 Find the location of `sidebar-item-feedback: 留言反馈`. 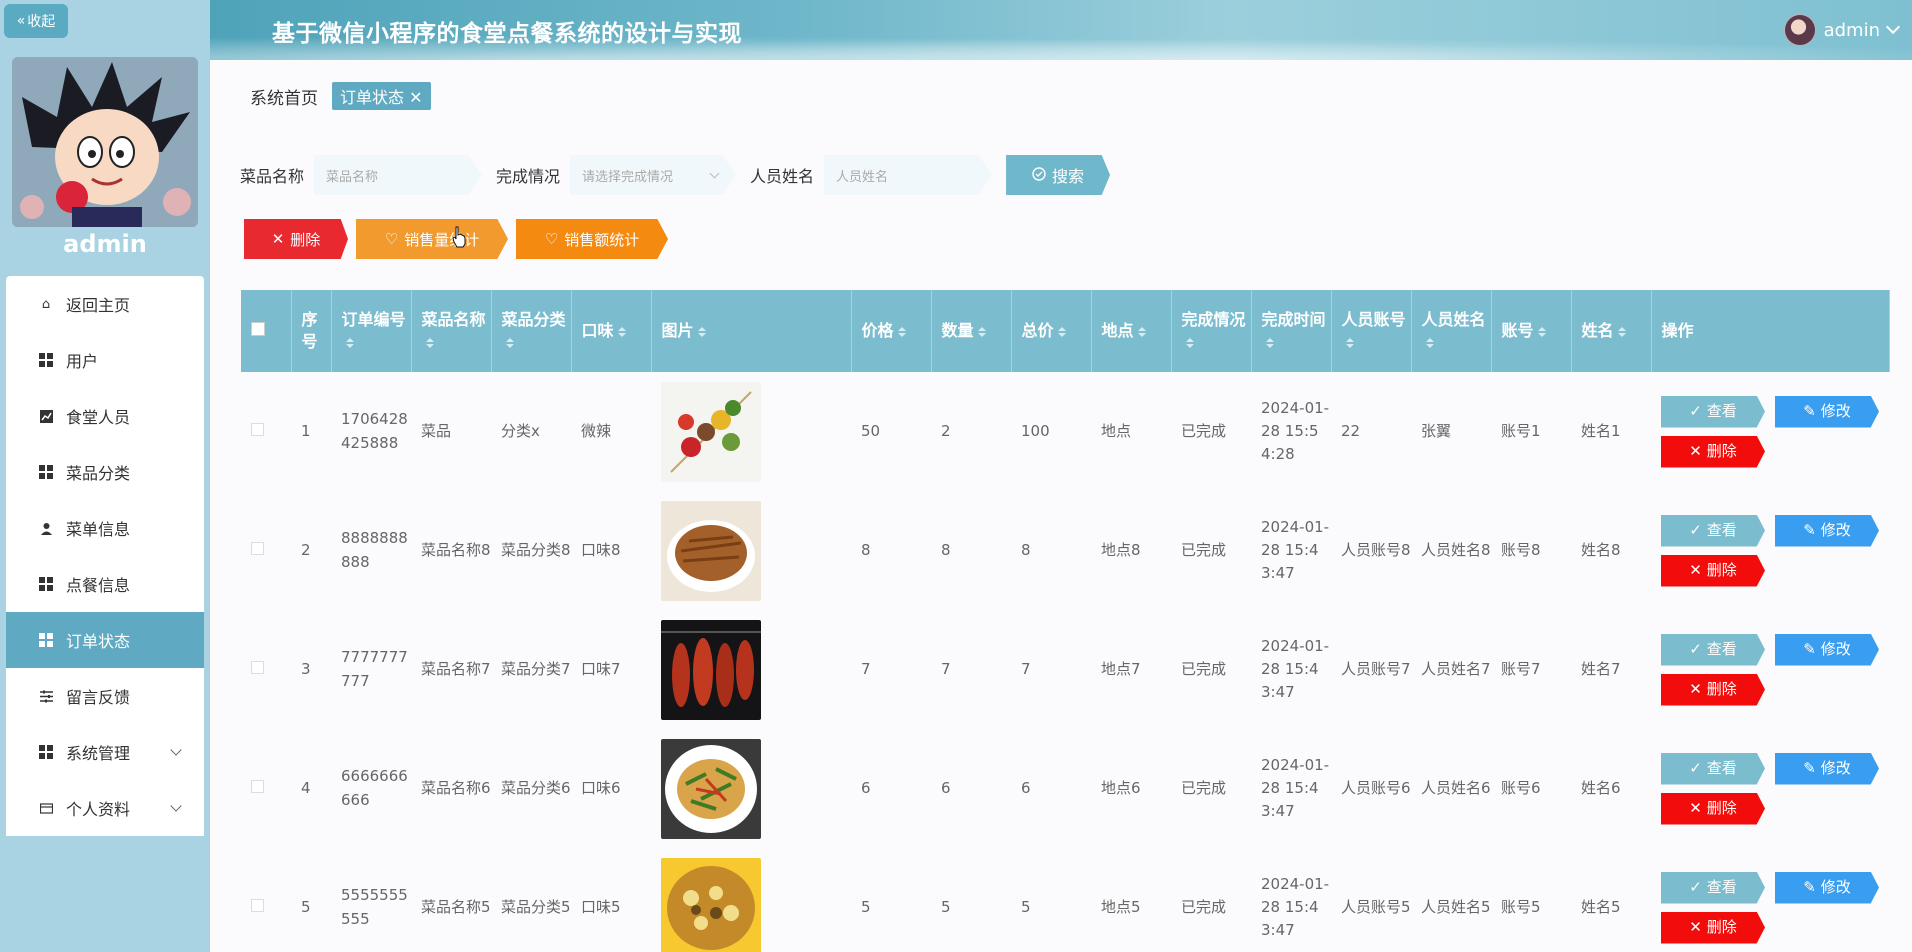

sidebar-item-feedback: 留言反馈 is located at coordinates (105, 696).